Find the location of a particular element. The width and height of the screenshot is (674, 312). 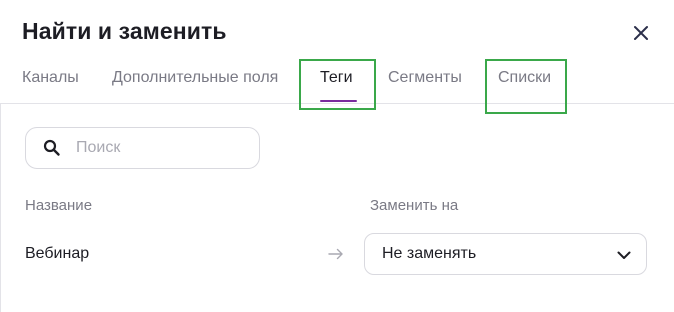

arrow-right-icon is located at coordinates (335, 254).